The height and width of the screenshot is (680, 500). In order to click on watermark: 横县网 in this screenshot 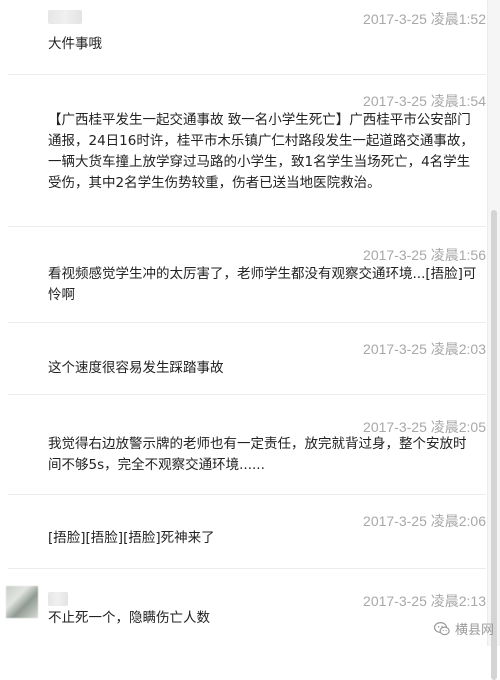, I will do `click(463, 628)`.